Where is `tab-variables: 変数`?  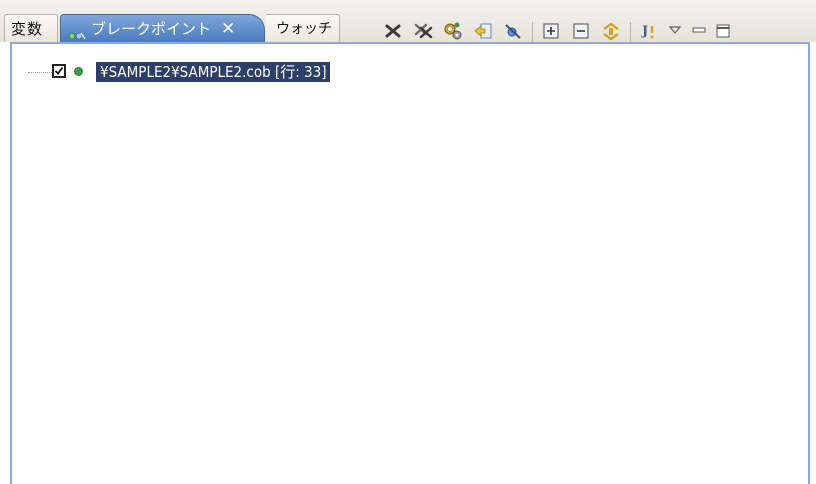 tab-variables: 変数 is located at coordinates (31, 28).